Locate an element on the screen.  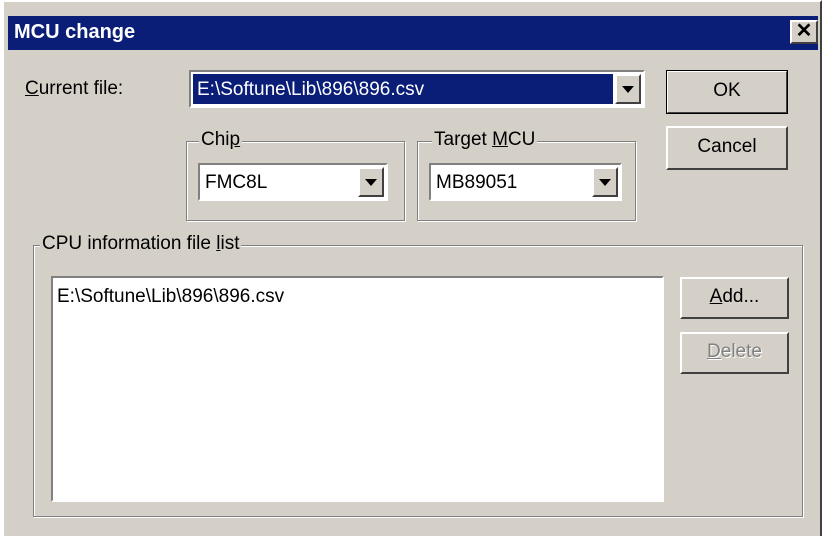
target-mcu-combo: MB89051 is located at coordinates (525, 182).